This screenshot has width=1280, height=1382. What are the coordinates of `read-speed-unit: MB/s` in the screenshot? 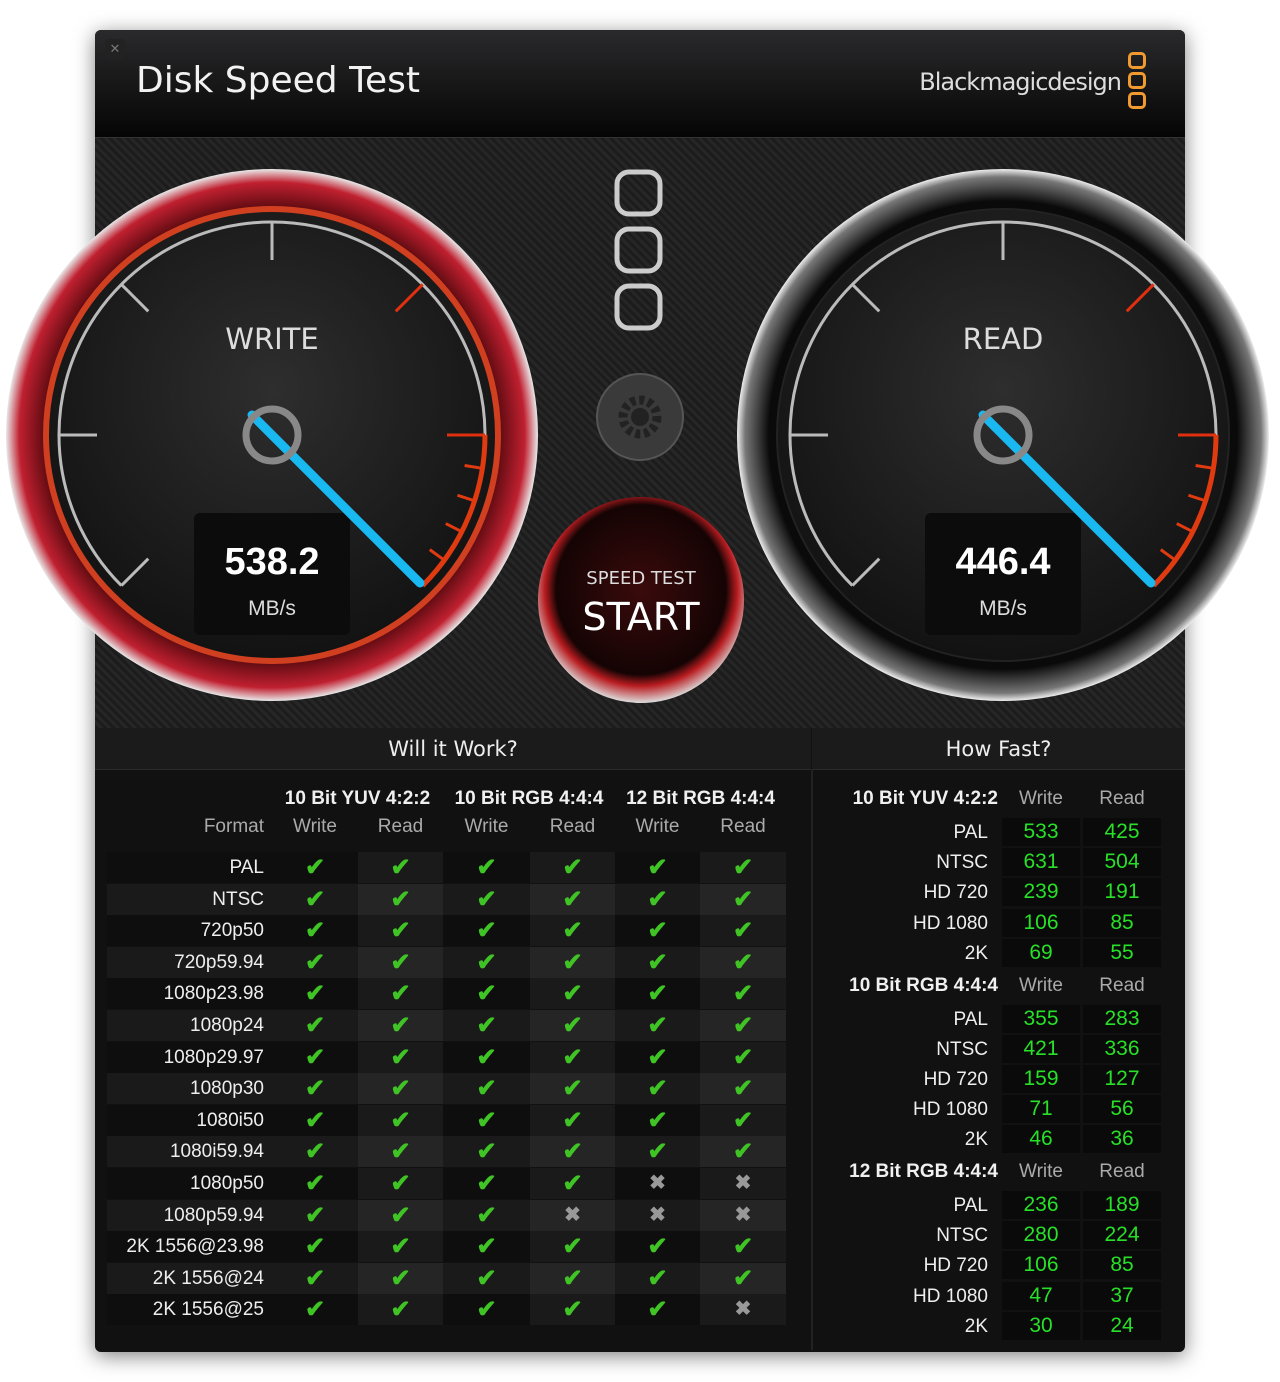 It's located at (1003, 608).